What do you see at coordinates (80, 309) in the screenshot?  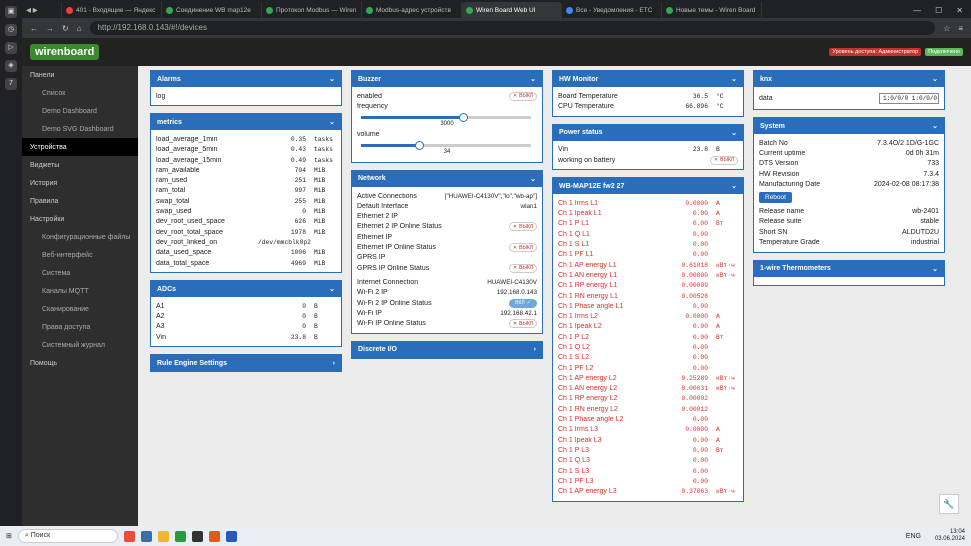 I see `sidebar-item: Сканирование` at bounding box center [80, 309].